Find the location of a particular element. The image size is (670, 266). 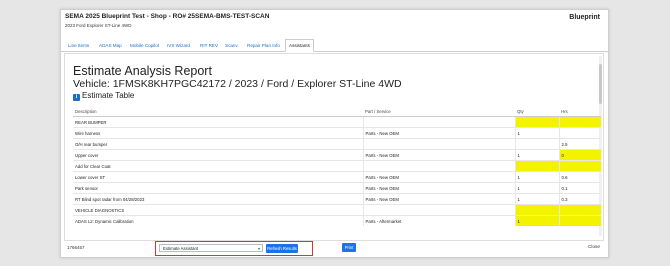

row-hrs: 0.6 is located at coordinates (579, 177).